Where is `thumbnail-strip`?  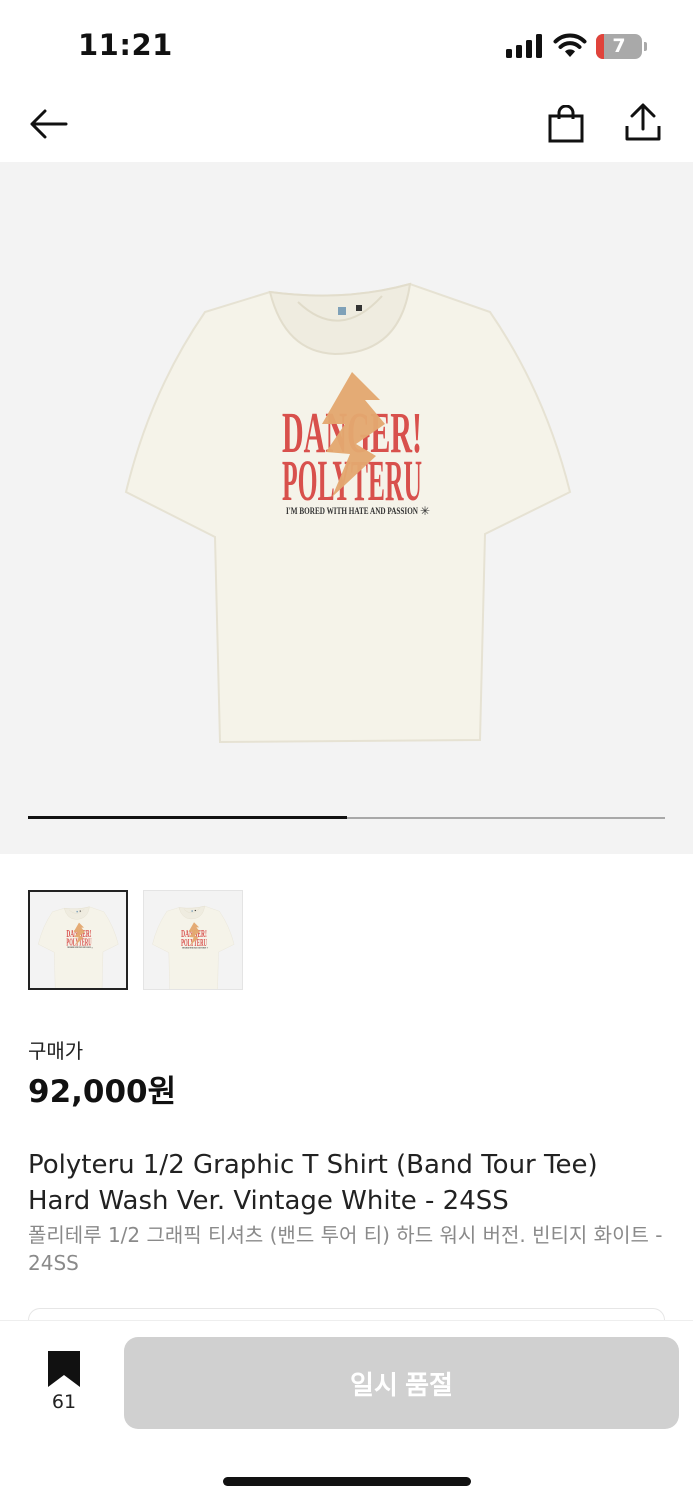 thumbnail-strip is located at coordinates (135, 940).